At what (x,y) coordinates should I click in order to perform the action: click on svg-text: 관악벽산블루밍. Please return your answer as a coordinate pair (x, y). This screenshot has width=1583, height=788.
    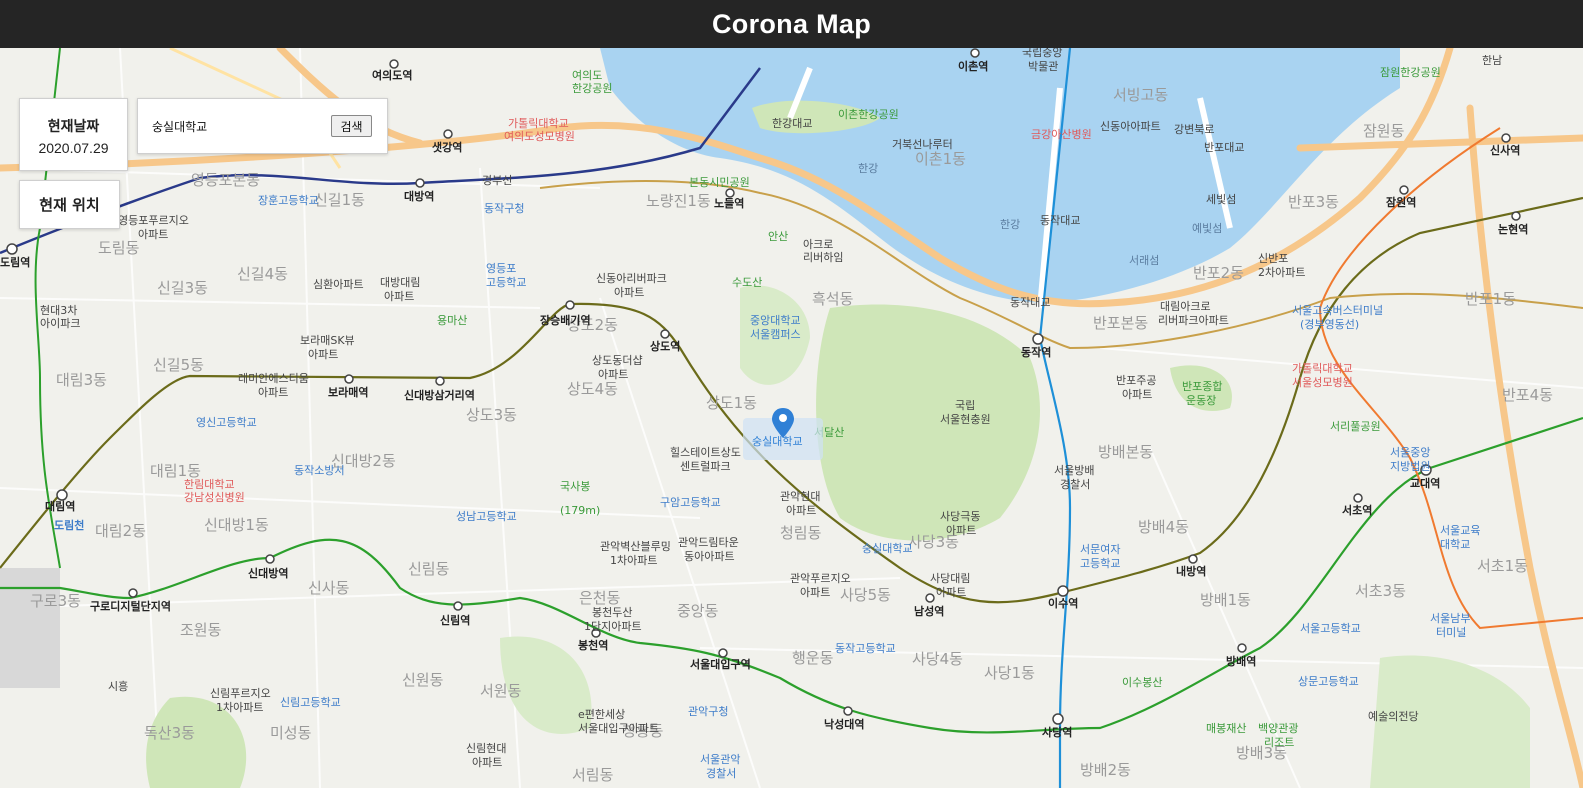
    Looking at the image, I should click on (635, 546).